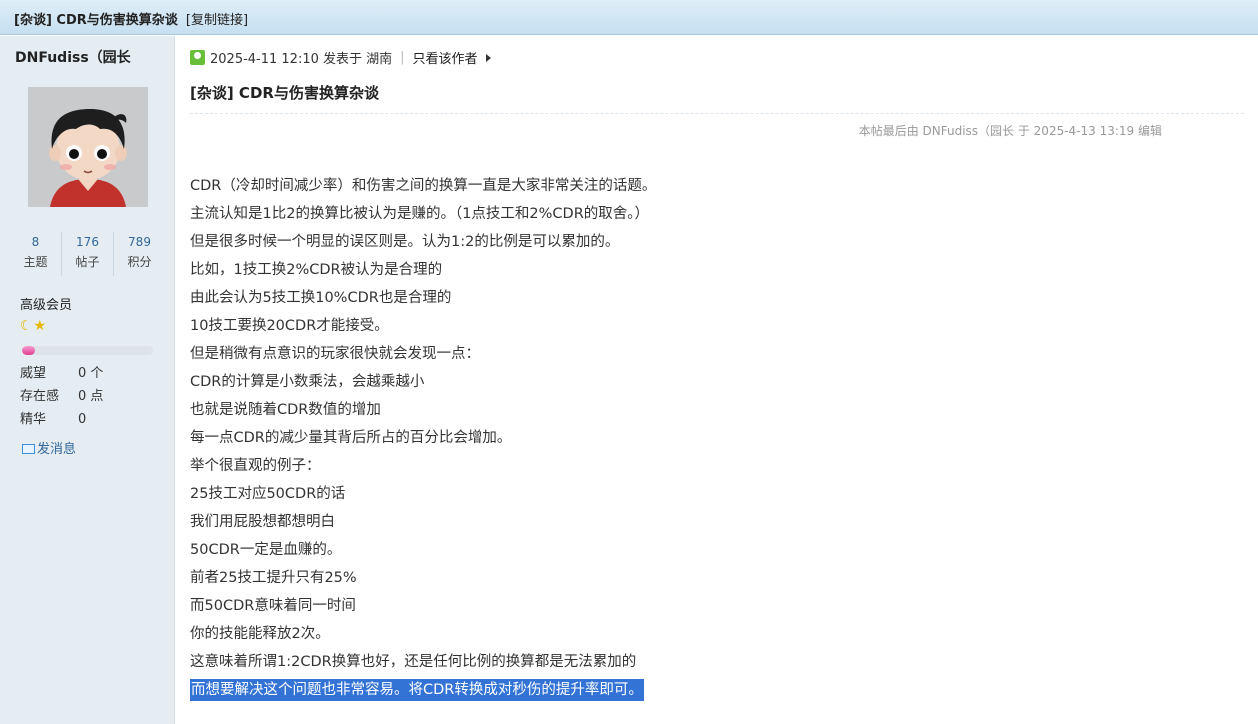 The width and height of the screenshot is (1258, 724). I want to click on send-message-link: 发消息, so click(49, 447).